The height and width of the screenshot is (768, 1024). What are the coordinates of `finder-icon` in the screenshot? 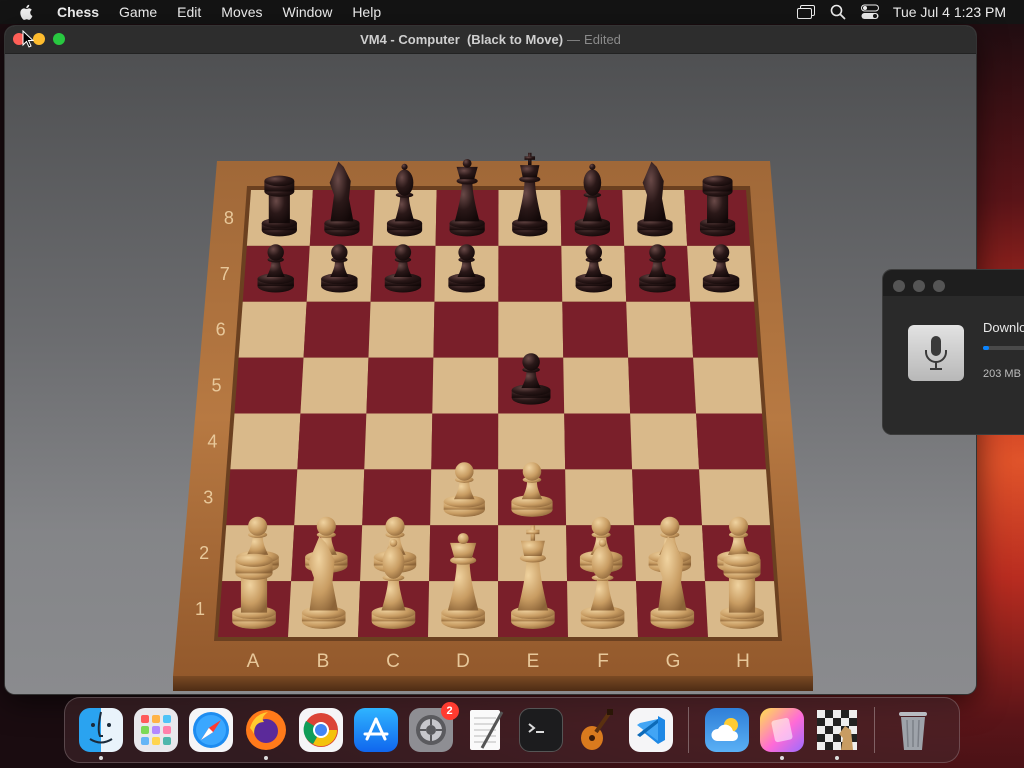 It's located at (100, 727).